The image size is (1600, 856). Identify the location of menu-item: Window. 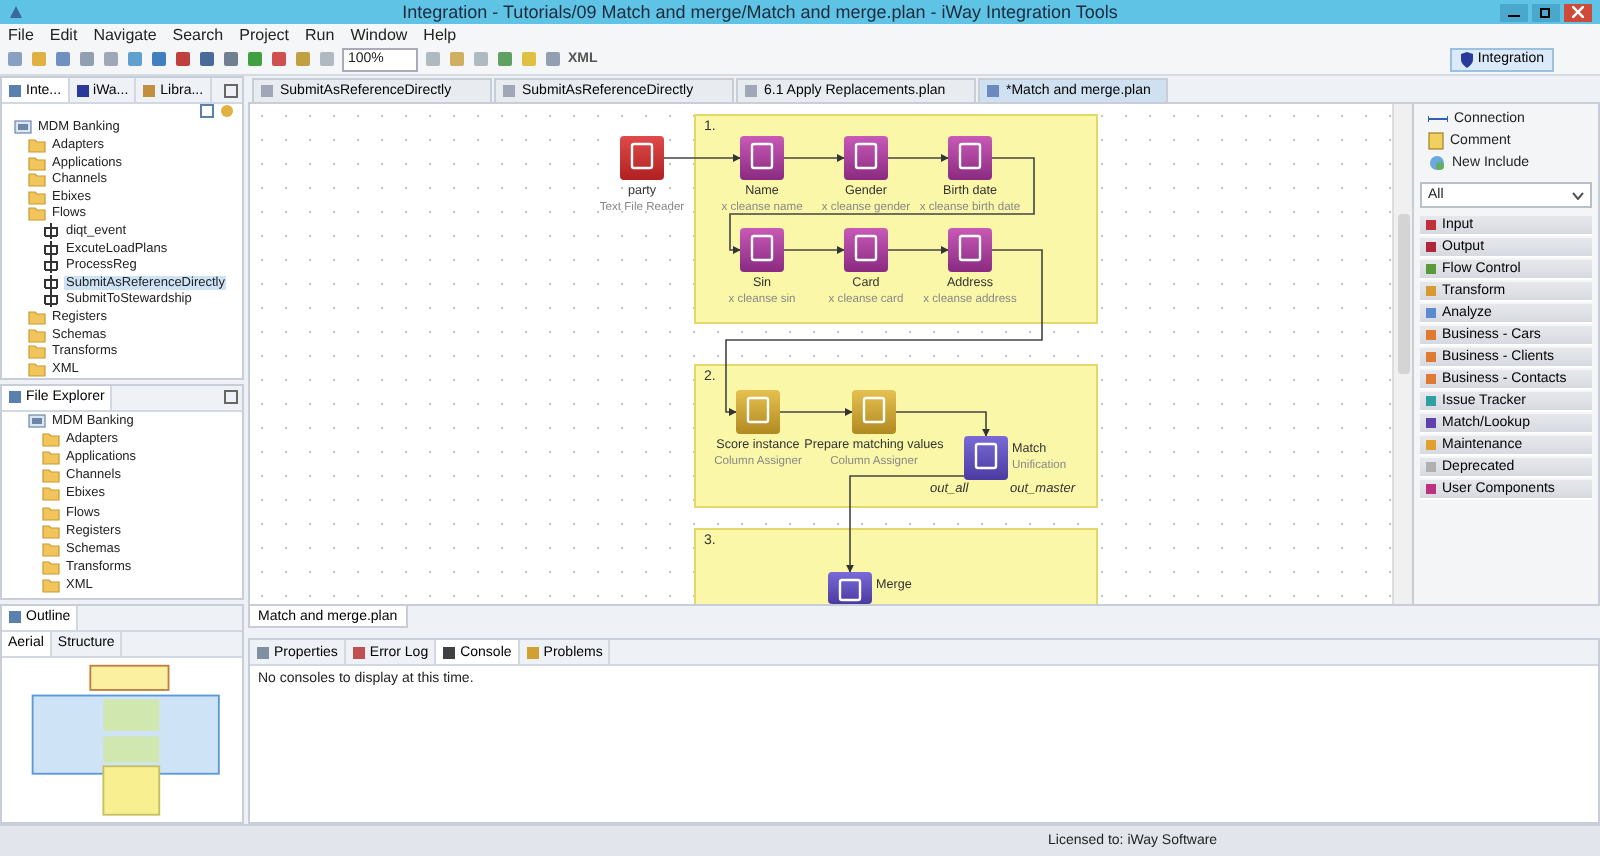
(379, 34).